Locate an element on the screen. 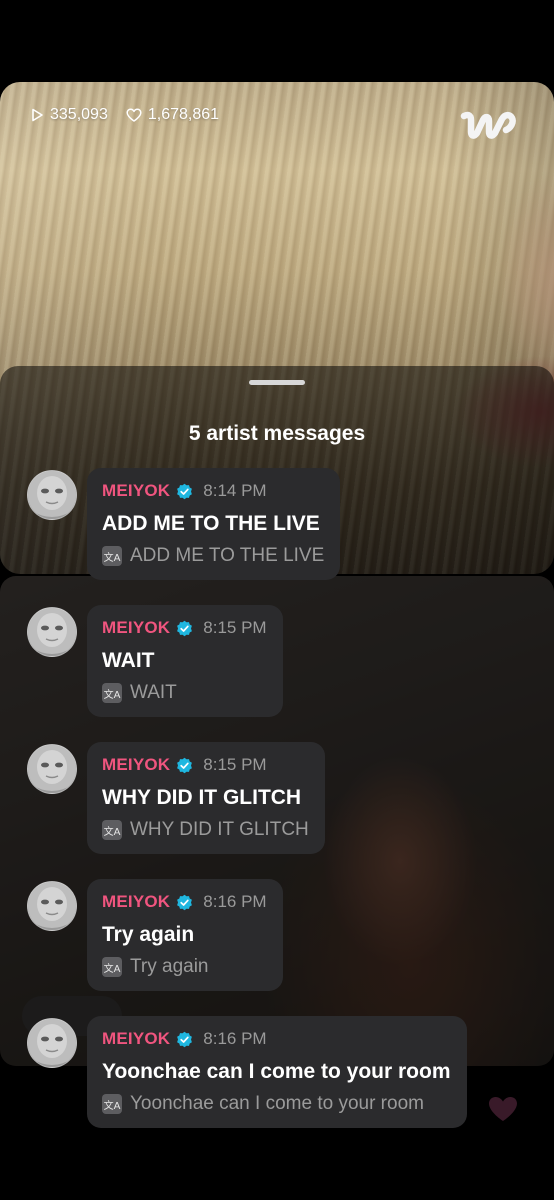 Image resolution: width=554 pixels, height=1200 pixels. message-bubble: MEIYOK 8:16 PM Try again 文A Try again is located at coordinates (185, 935).